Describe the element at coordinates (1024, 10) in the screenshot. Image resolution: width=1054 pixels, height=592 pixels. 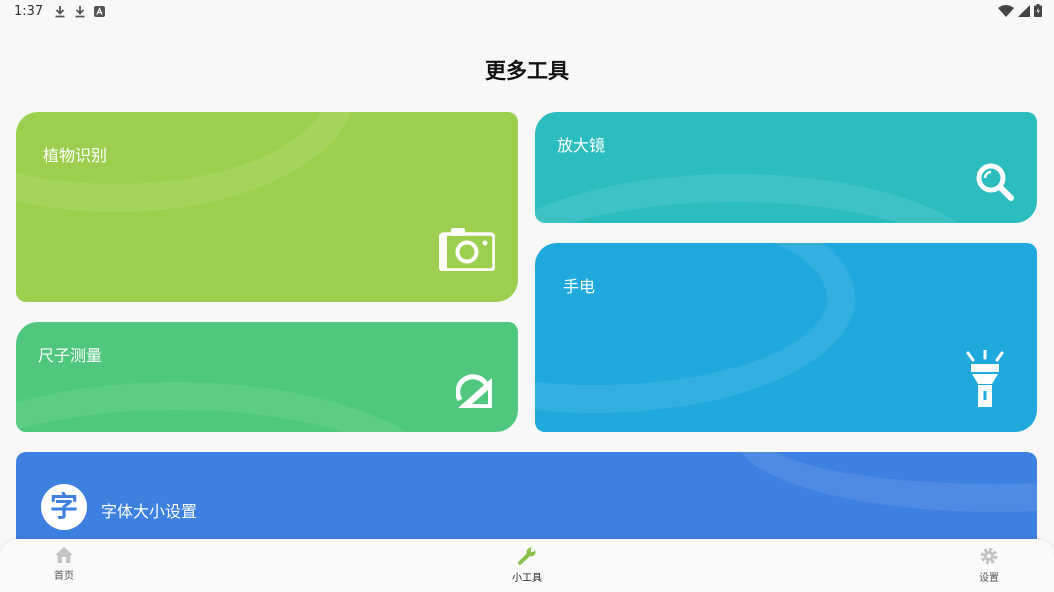
I see `signal-icon` at that location.